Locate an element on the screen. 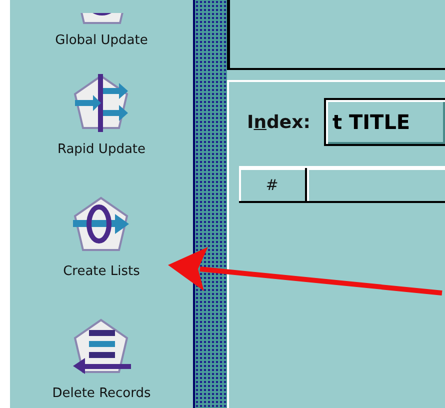 The width and height of the screenshot is (445, 408). column-header is located at coordinates (376, 185).